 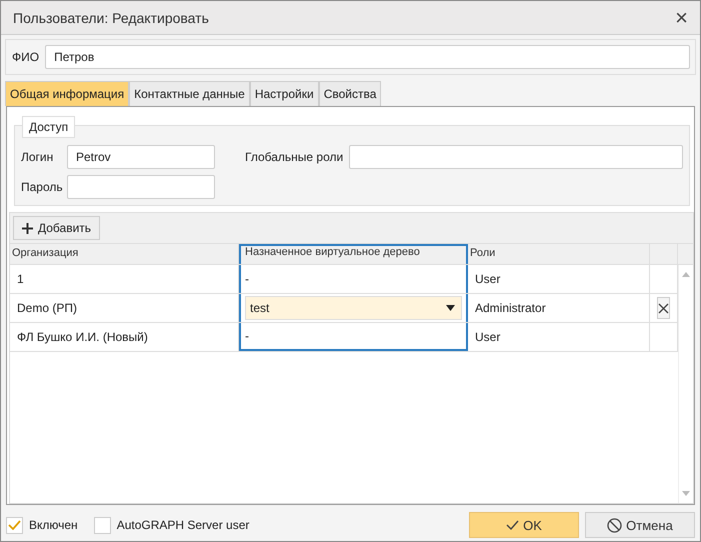 I want to click on add-button: Добавить, so click(x=56, y=228).